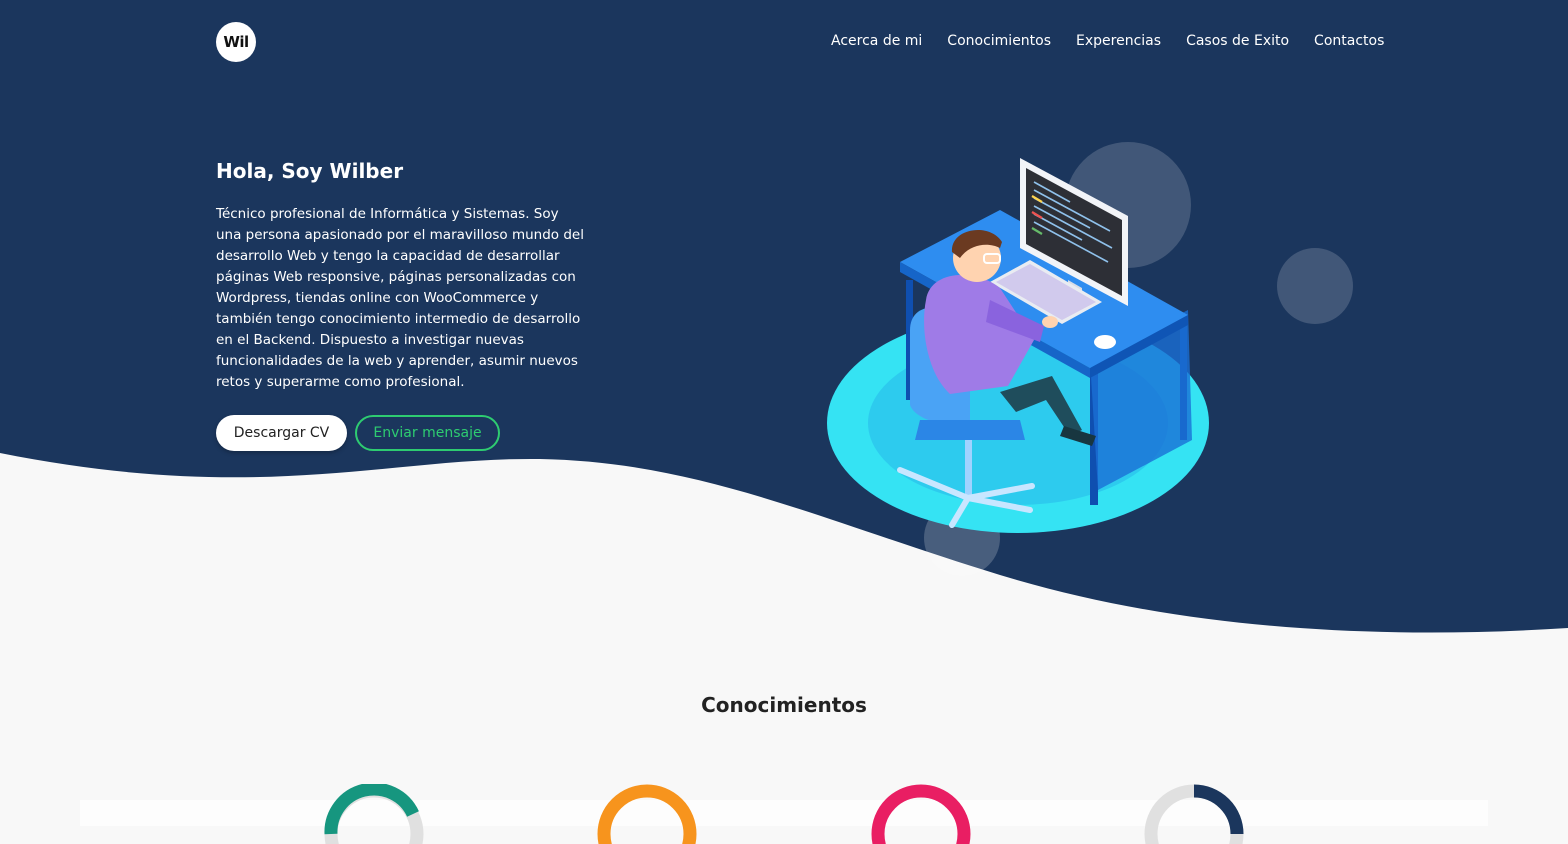 This screenshot has width=1568, height=844. What do you see at coordinates (999, 41) in the screenshot?
I see `nav-item-conocimientos: Conocimientos` at bounding box center [999, 41].